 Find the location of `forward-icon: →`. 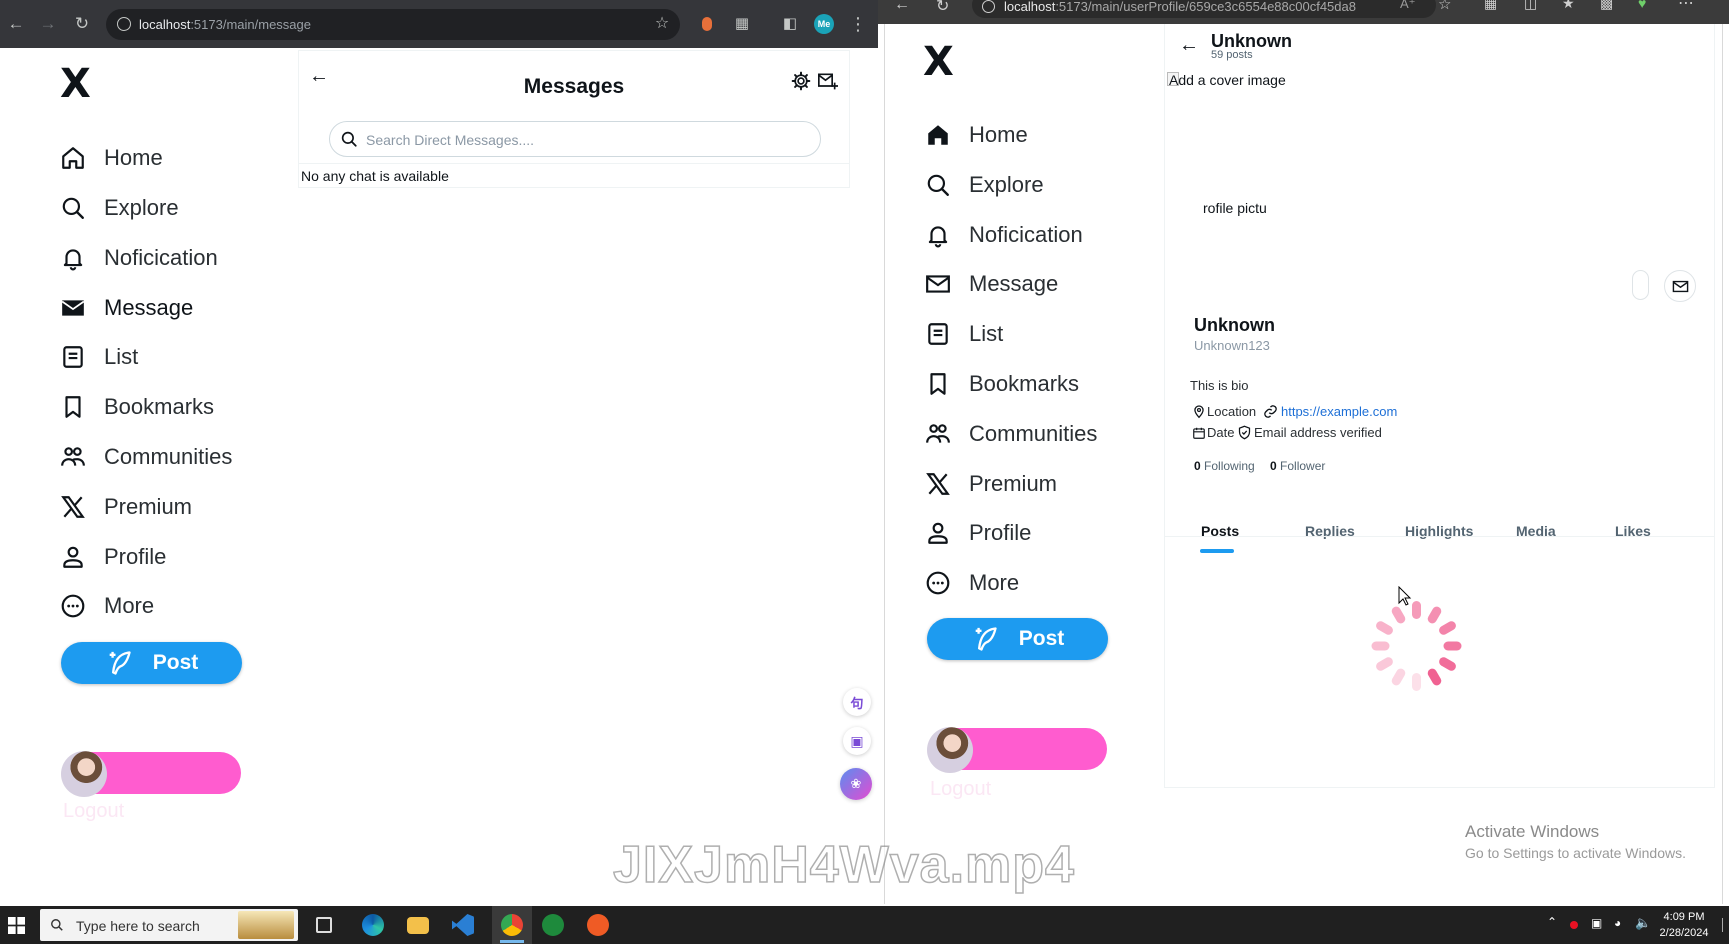

forward-icon: → is located at coordinates (48, 24).